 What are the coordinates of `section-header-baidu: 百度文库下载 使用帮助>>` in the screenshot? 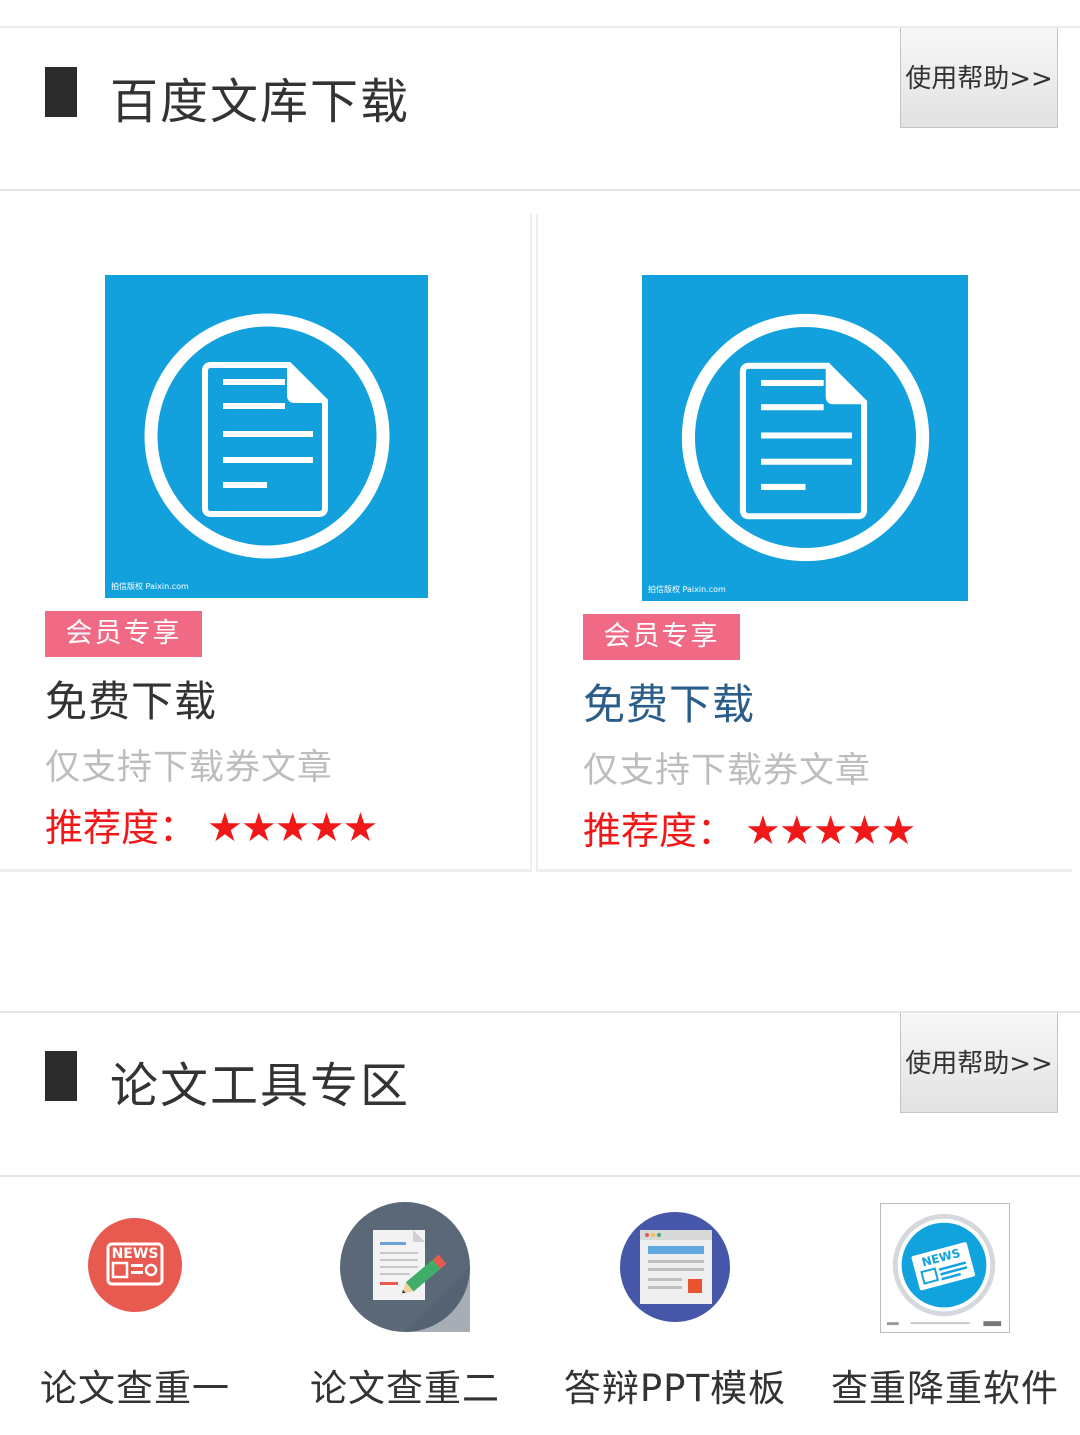 It's located at (540, 110).